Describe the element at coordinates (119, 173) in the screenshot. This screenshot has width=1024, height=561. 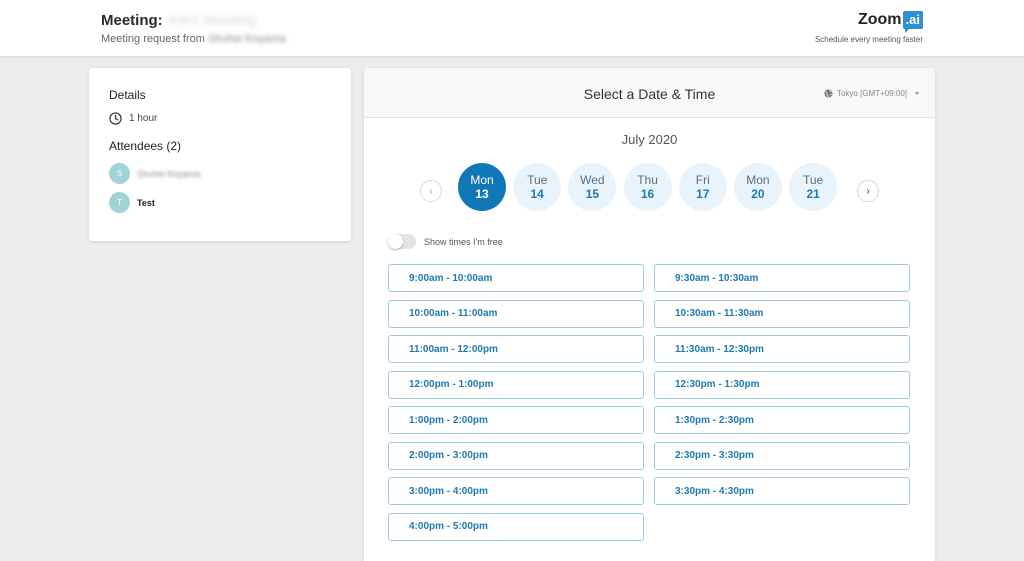
I see `avatar: S` at that location.